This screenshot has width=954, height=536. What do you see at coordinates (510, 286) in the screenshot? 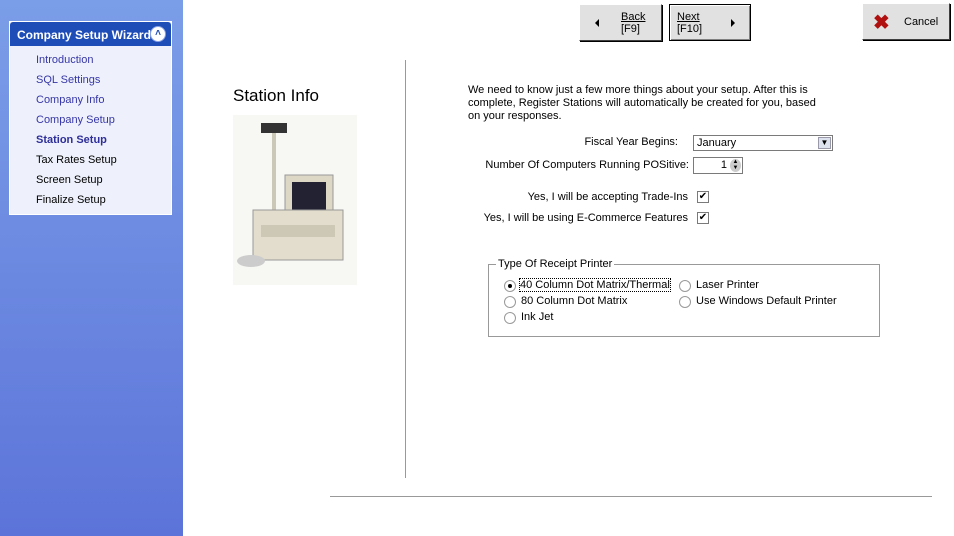
I see `radio-40-column` at bounding box center [510, 286].